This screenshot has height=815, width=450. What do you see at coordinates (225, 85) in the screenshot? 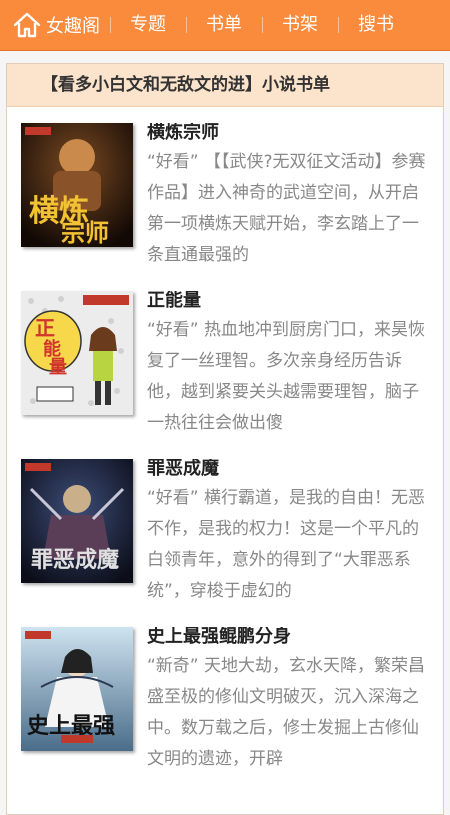
I see `panel-title: 【看多小白文和无敌文的进】小说书单` at bounding box center [225, 85].